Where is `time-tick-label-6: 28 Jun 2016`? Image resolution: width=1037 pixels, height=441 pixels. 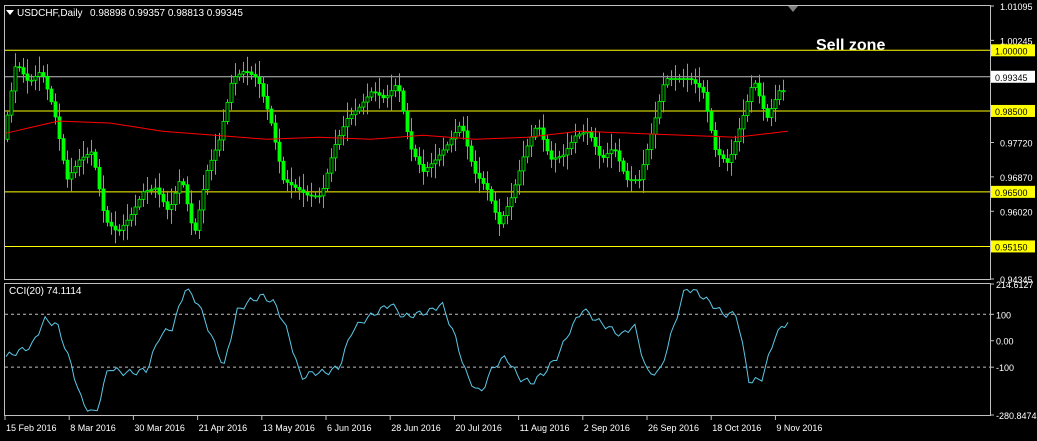
time-tick-label-6: 28 Jun 2016 is located at coordinates (416, 428).